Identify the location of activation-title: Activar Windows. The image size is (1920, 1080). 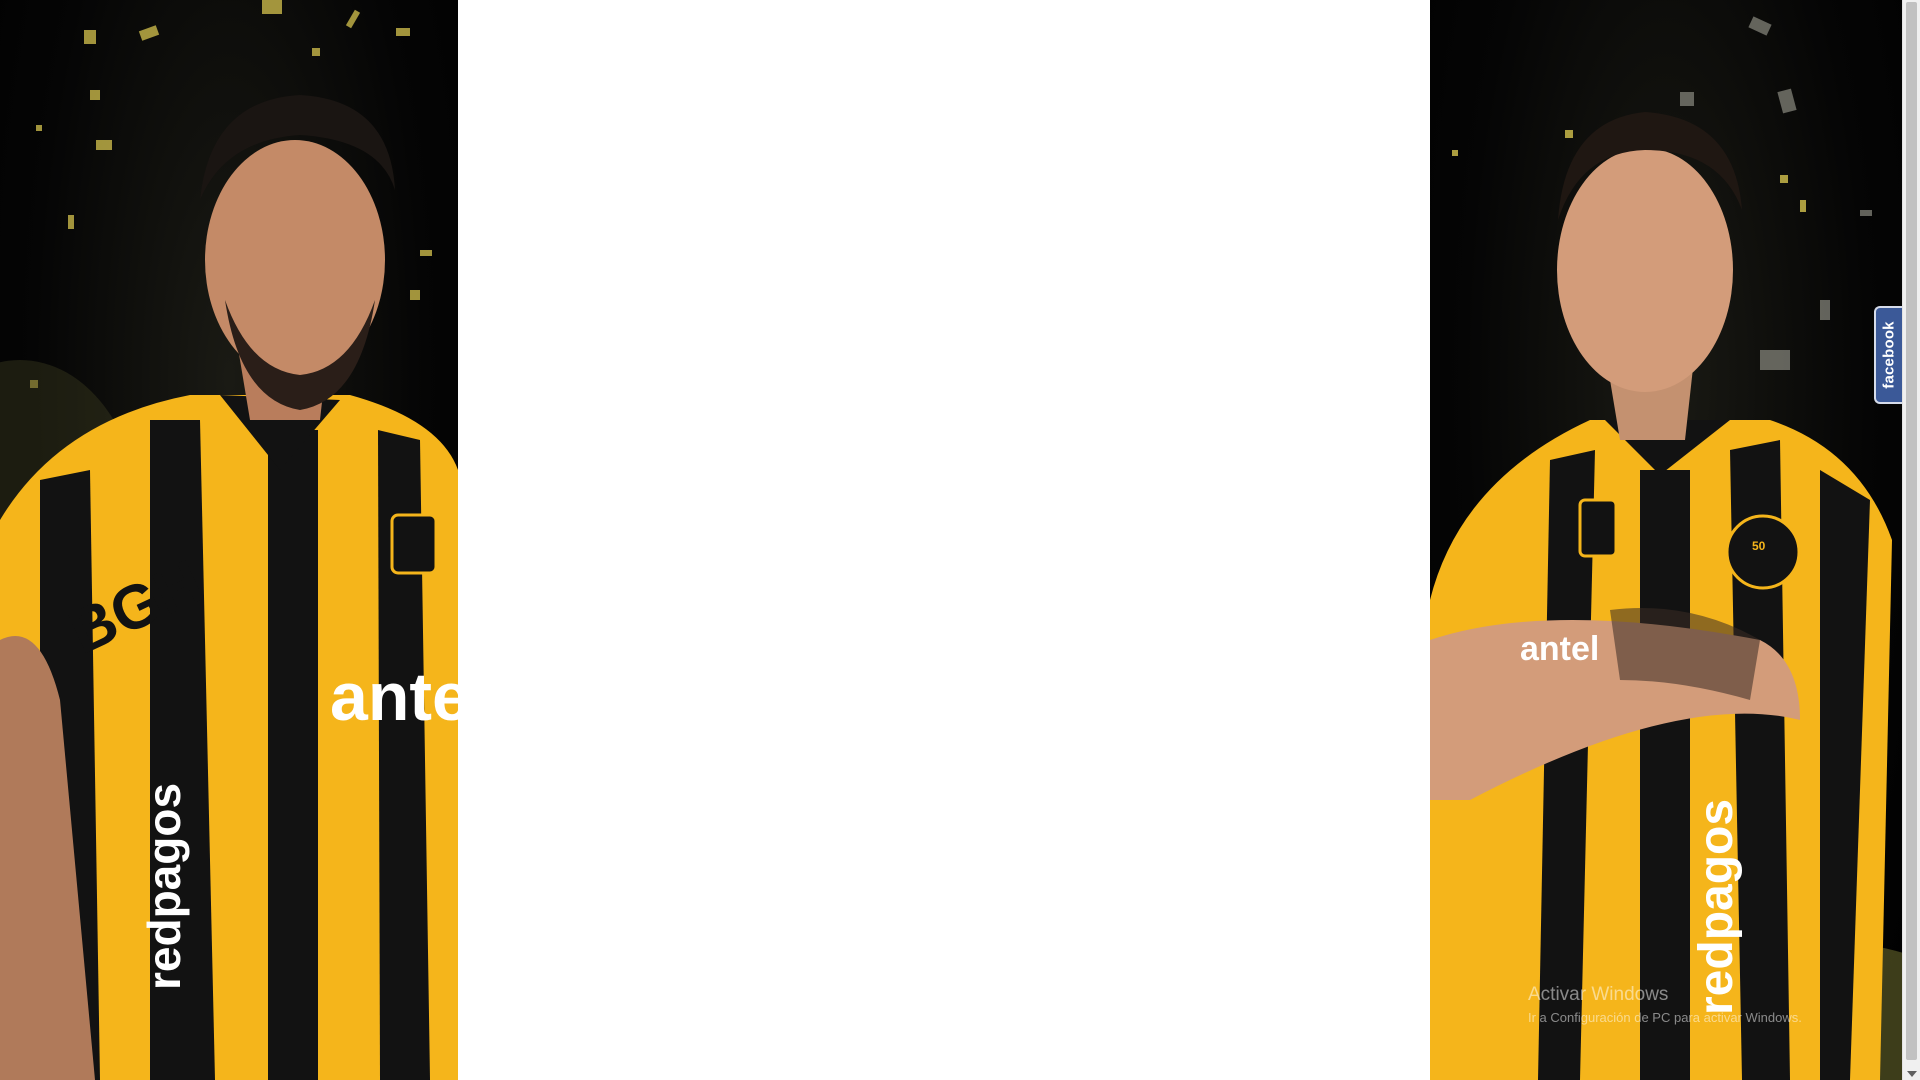
(1598, 994).